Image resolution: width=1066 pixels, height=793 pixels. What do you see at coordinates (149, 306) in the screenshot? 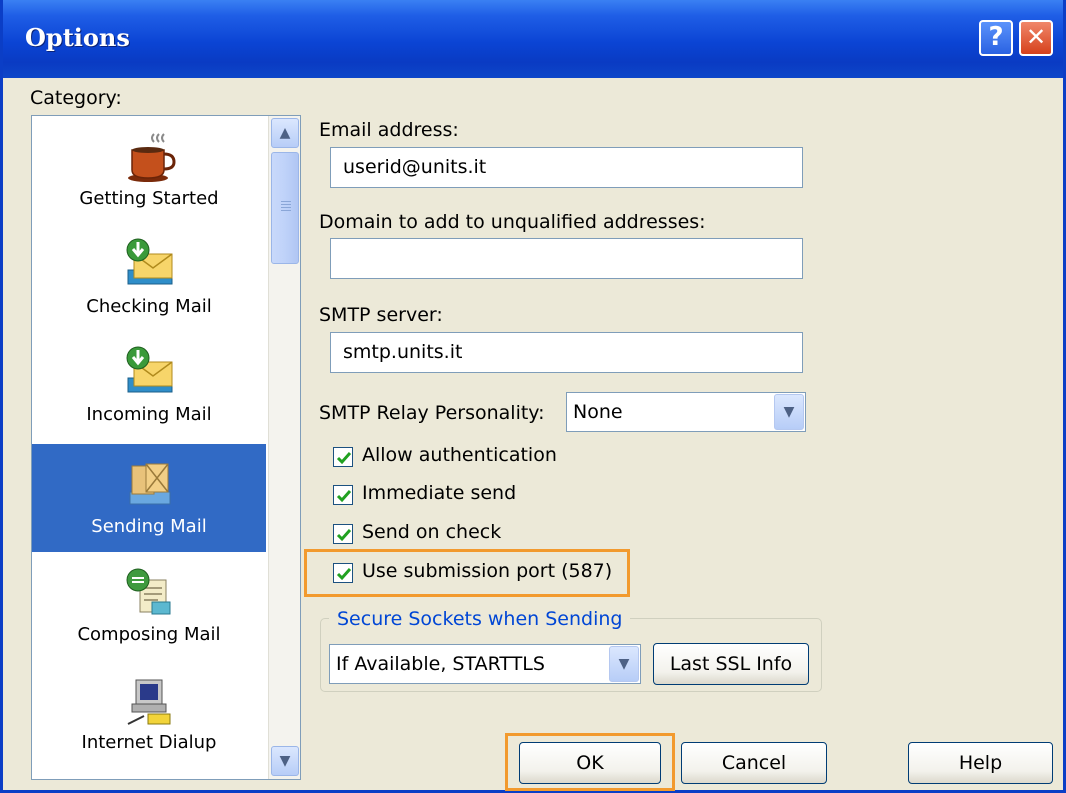
I see `category-label-checking-mail: Checking Mail` at bounding box center [149, 306].